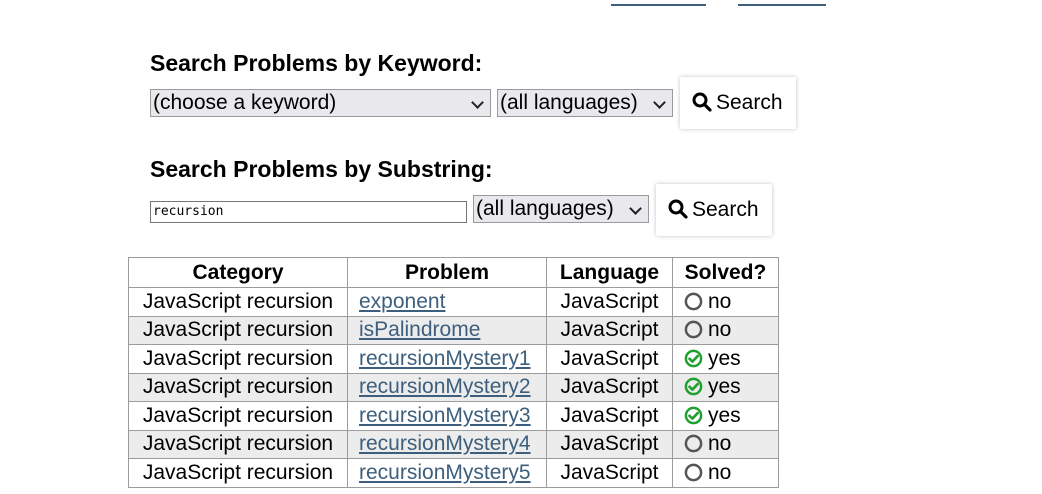  I want to click on keyword-language-select-value: (all languages), so click(569, 102).